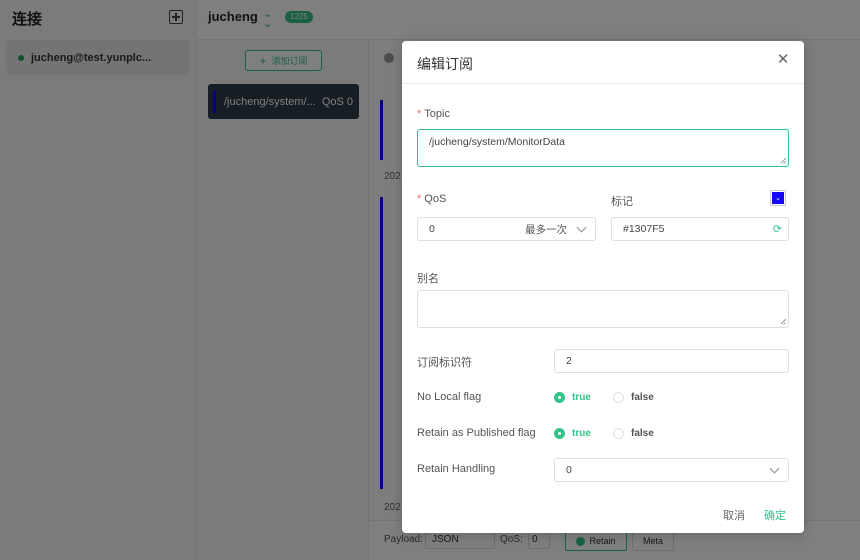 This screenshot has height=560, width=860. What do you see at coordinates (603, 309) in the screenshot?
I see `alias-input` at bounding box center [603, 309].